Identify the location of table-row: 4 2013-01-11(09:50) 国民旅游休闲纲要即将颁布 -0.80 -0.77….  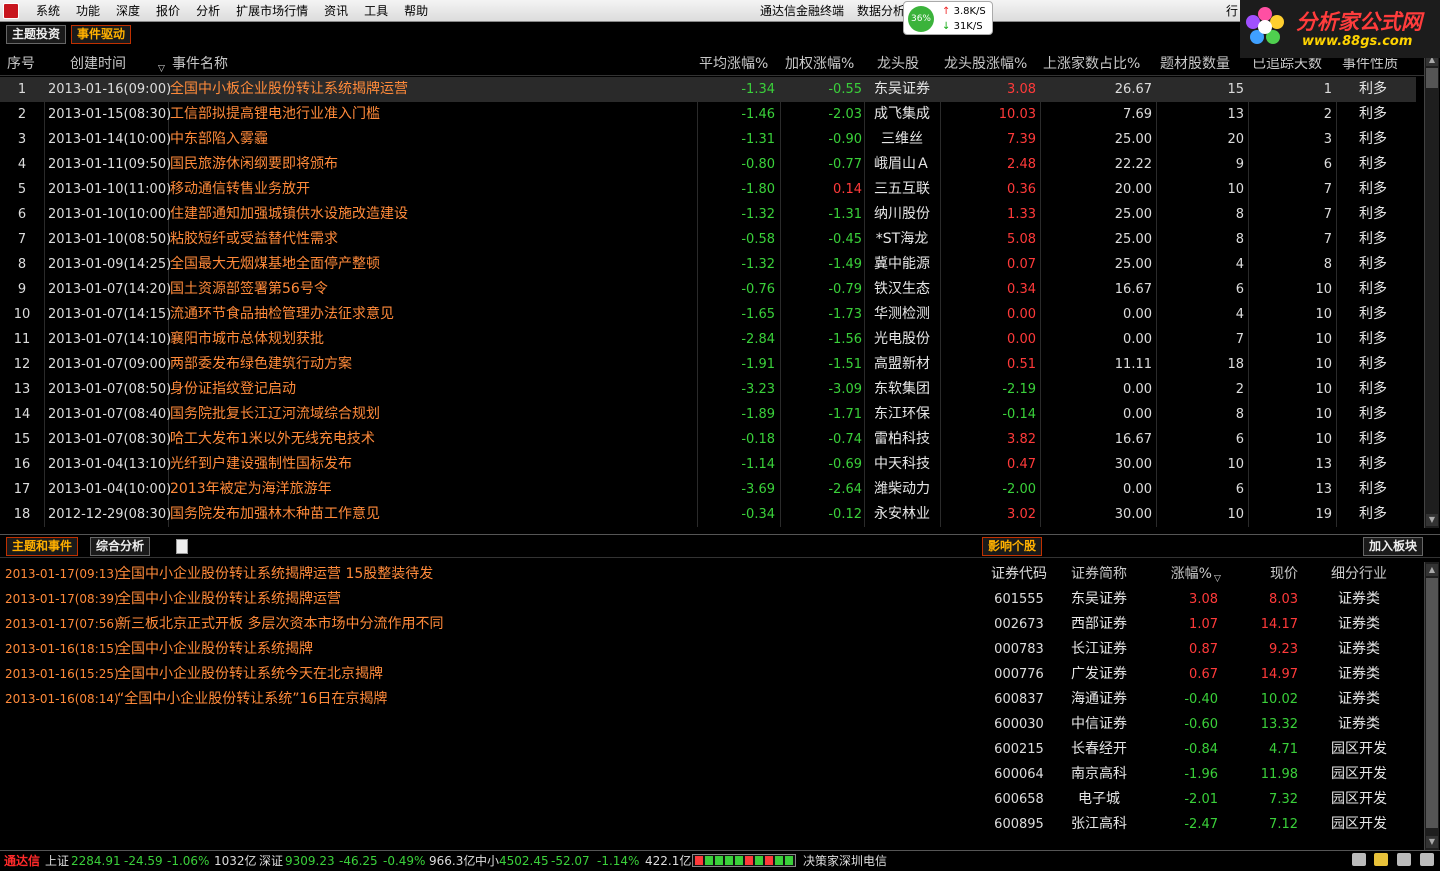
(708, 164).